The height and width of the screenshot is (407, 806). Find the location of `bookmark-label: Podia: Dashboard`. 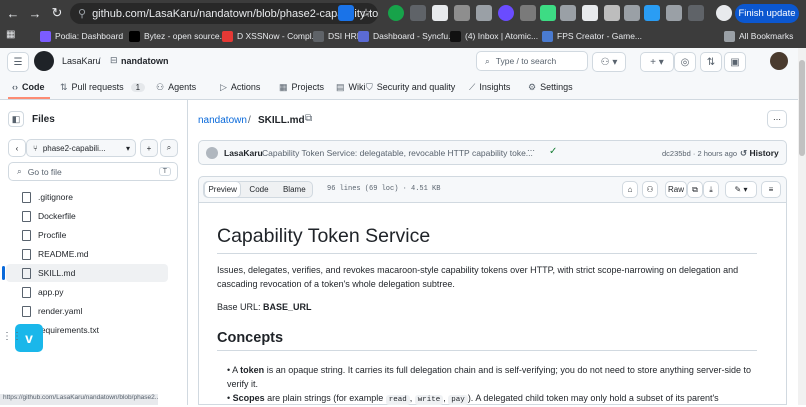

bookmark-label: Podia: Dashboard is located at coordinates (89, 36).